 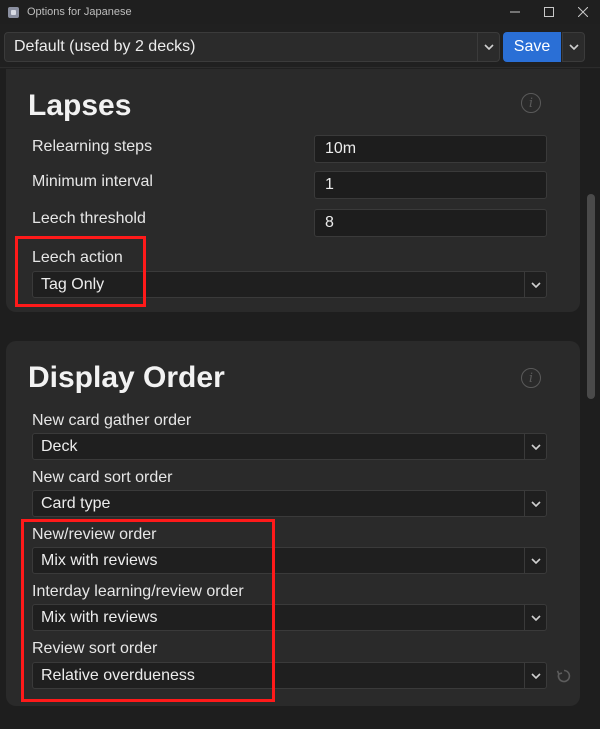 I want to click on minimize-button, so click(x=515, y=12).